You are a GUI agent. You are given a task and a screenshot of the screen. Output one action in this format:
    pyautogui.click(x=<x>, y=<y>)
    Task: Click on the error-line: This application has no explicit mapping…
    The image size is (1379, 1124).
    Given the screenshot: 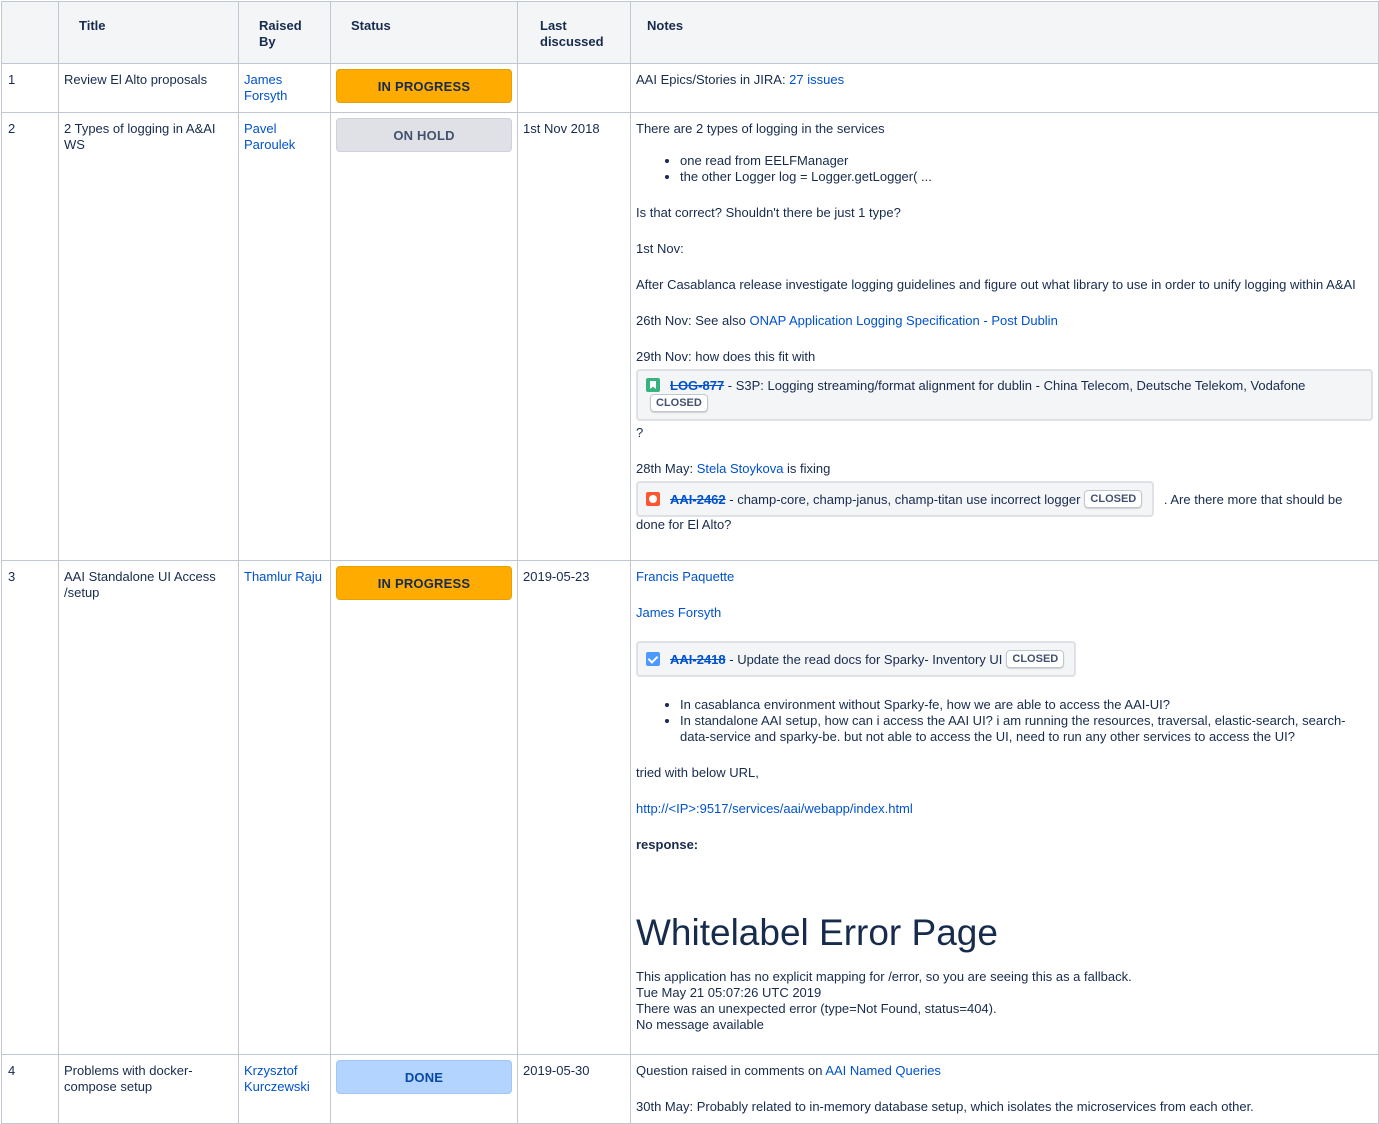 What is the action you would take?
    pyautogui.click(x=884, y=976)
    